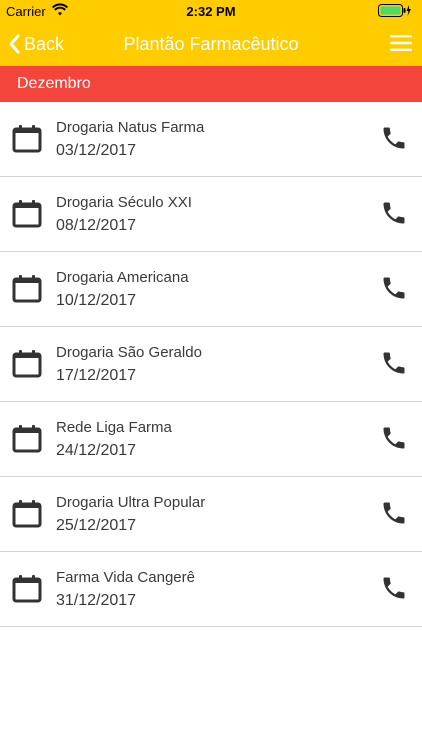 This screenshot has width=422, height=750. I want to click on list-item: Farma Vida Cangerê 31/12/2017, so click(211, 589).